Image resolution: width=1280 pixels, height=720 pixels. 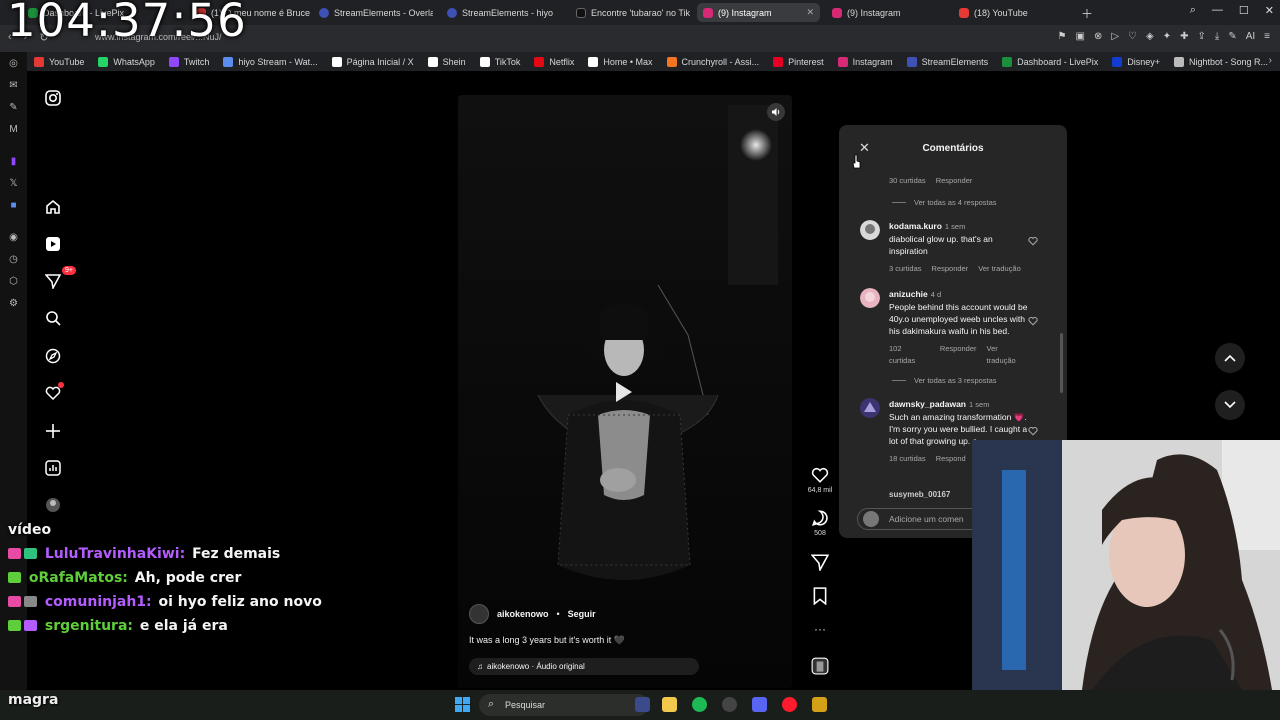 What do you see at coordinates (758, 12) in the screenshot?
I see `tab-instagram-active: (9) Instagram ✕` at bounding box center [758, 12].